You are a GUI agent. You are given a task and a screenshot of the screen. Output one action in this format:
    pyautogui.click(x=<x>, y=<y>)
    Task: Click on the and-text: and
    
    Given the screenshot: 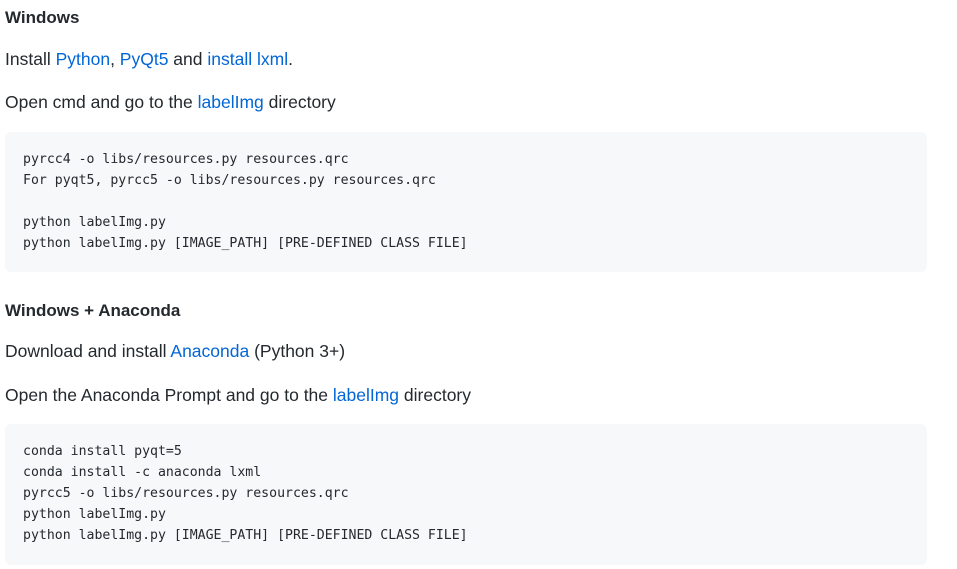 What is the action you would take?
    pyautogui.click(x=188, y=59)
    